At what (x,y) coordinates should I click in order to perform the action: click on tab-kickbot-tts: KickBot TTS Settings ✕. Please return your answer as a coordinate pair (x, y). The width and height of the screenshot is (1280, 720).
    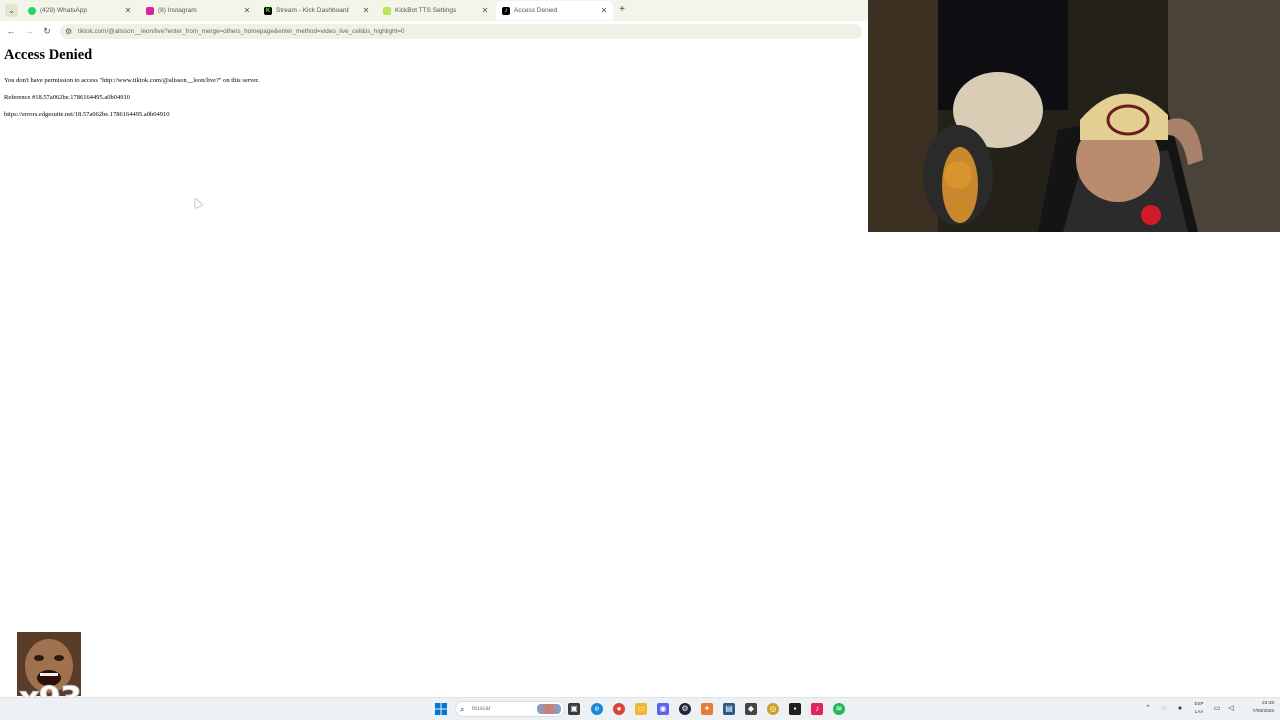
    Looking at the image, I should click on (435, 10).